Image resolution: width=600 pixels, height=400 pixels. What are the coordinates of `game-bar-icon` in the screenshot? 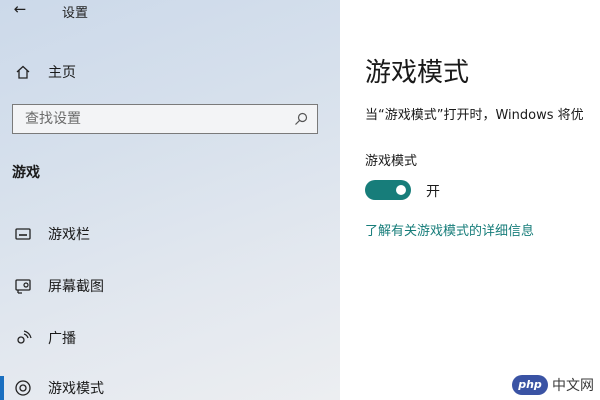 It's located at (23, 234).